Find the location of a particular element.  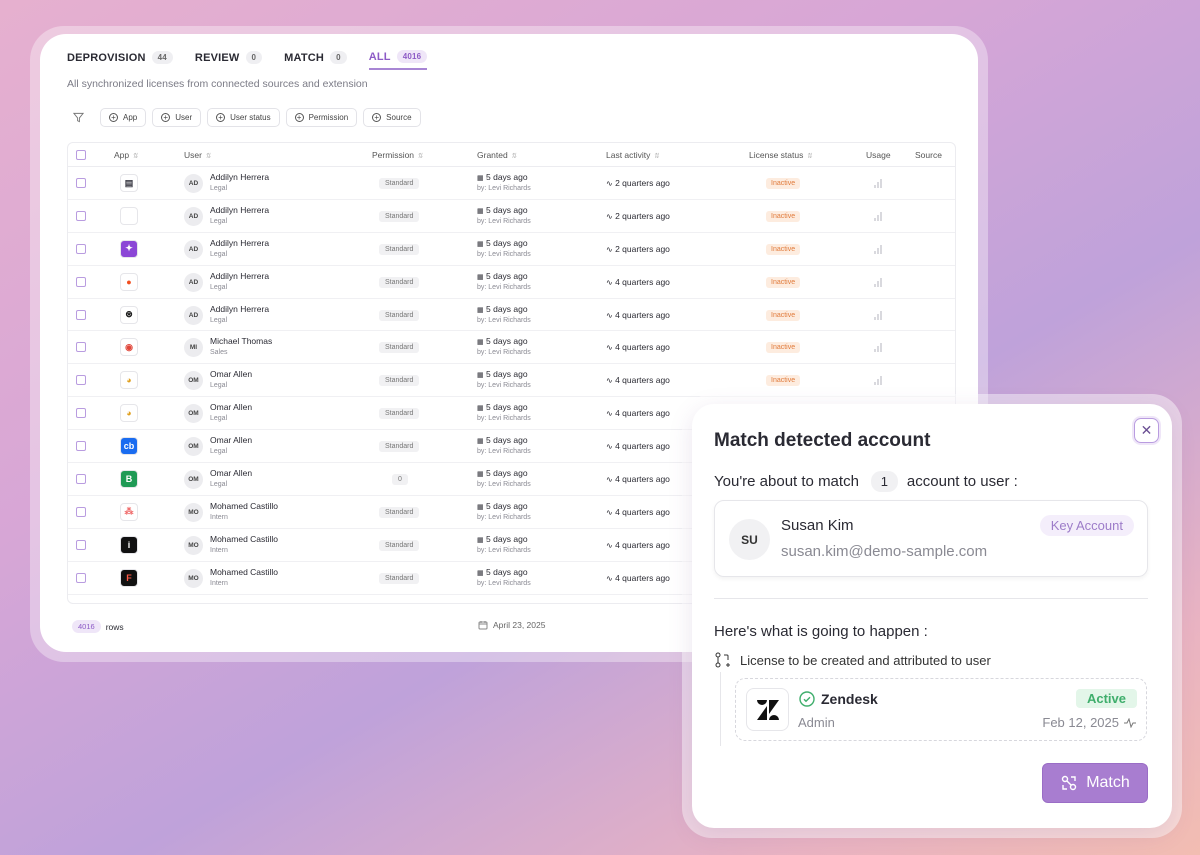

user-email: susan.kim@demo-sample.com is located at coordinates (884, 551).